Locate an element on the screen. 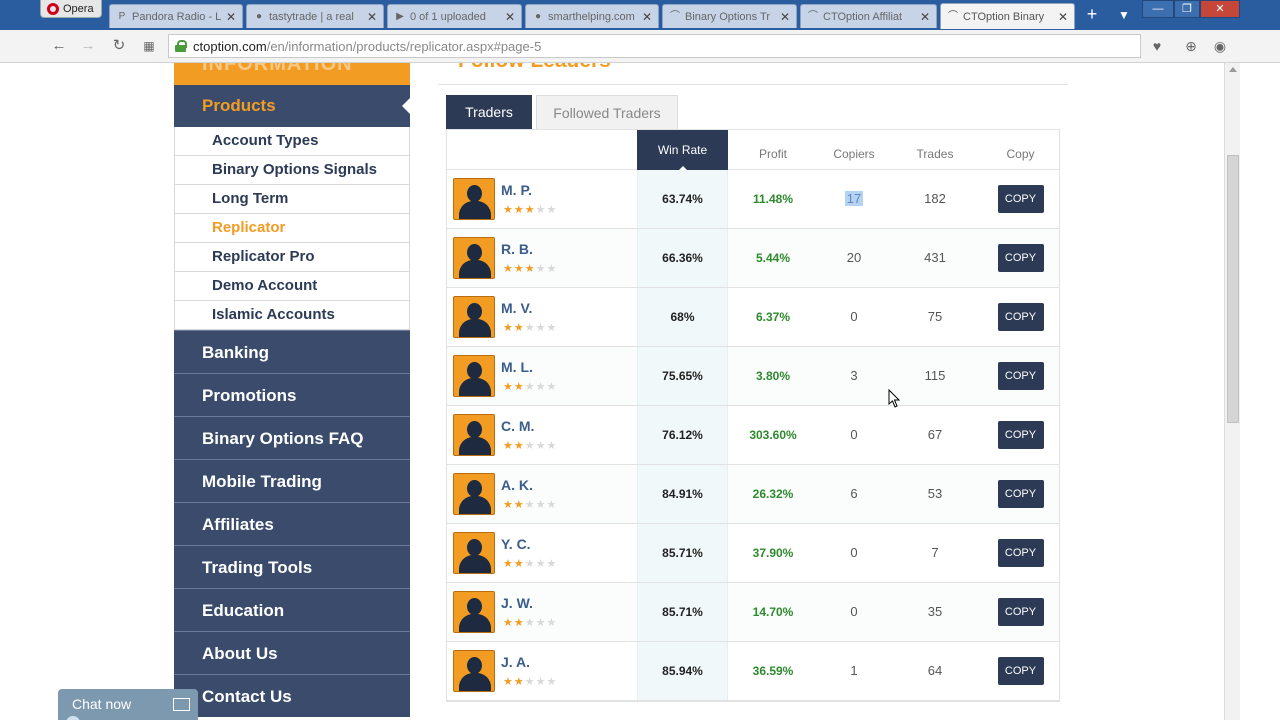  sidebar-subitem: Replicator is located at coordinates (292, 228).